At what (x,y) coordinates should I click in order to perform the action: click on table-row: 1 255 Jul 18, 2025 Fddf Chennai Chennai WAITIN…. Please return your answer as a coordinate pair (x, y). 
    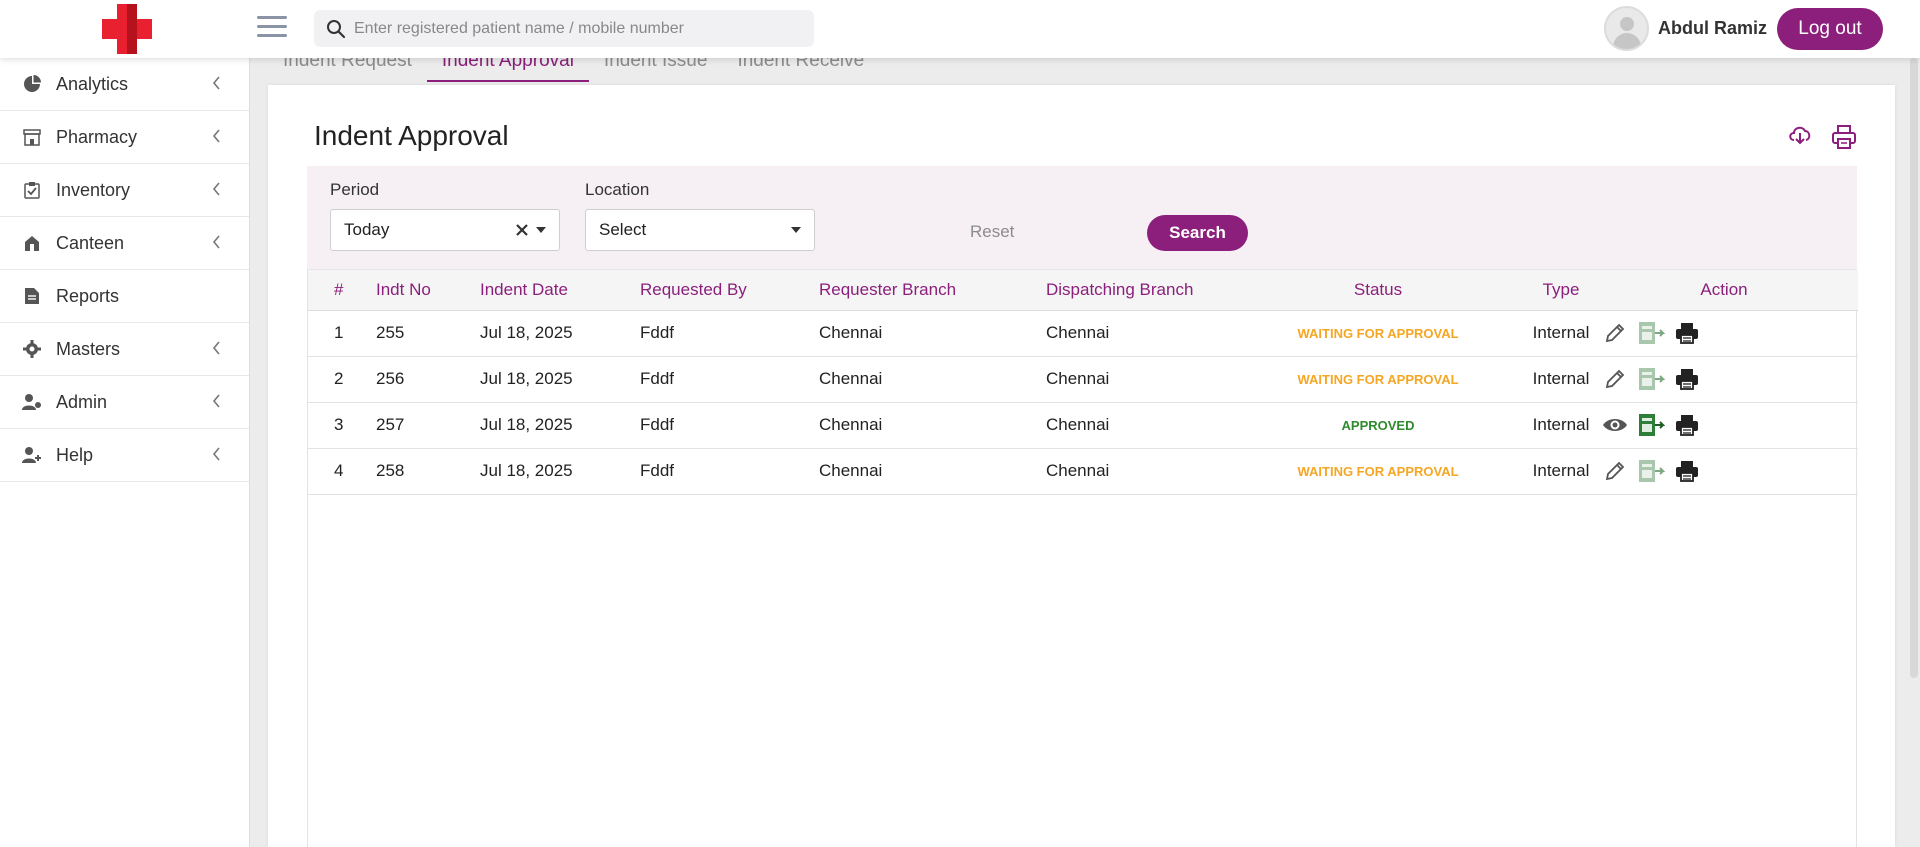
    Looking at the image, I should click on (1083, 333).